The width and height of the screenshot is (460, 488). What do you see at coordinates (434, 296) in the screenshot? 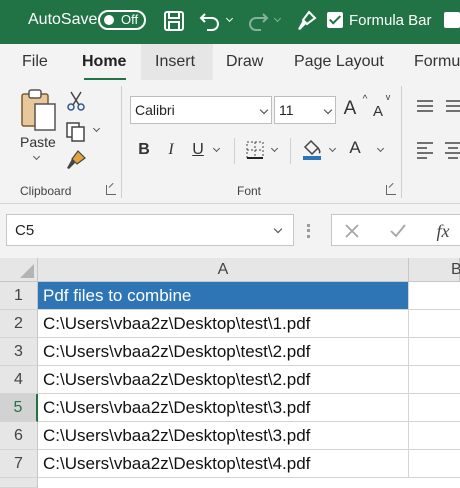
I see `cell-b1` at bounding box center [434, 296].